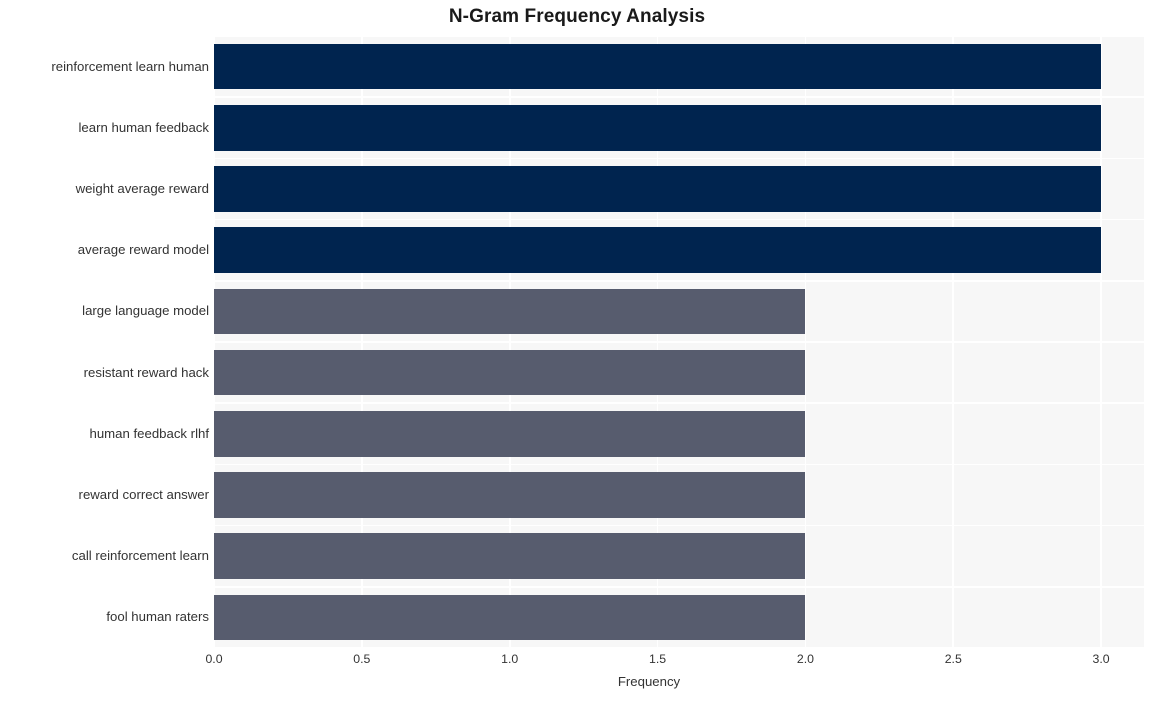 The image size is (1154, 701). I want to click on x-axis-tick-label: 0.5, so click(362, 659).